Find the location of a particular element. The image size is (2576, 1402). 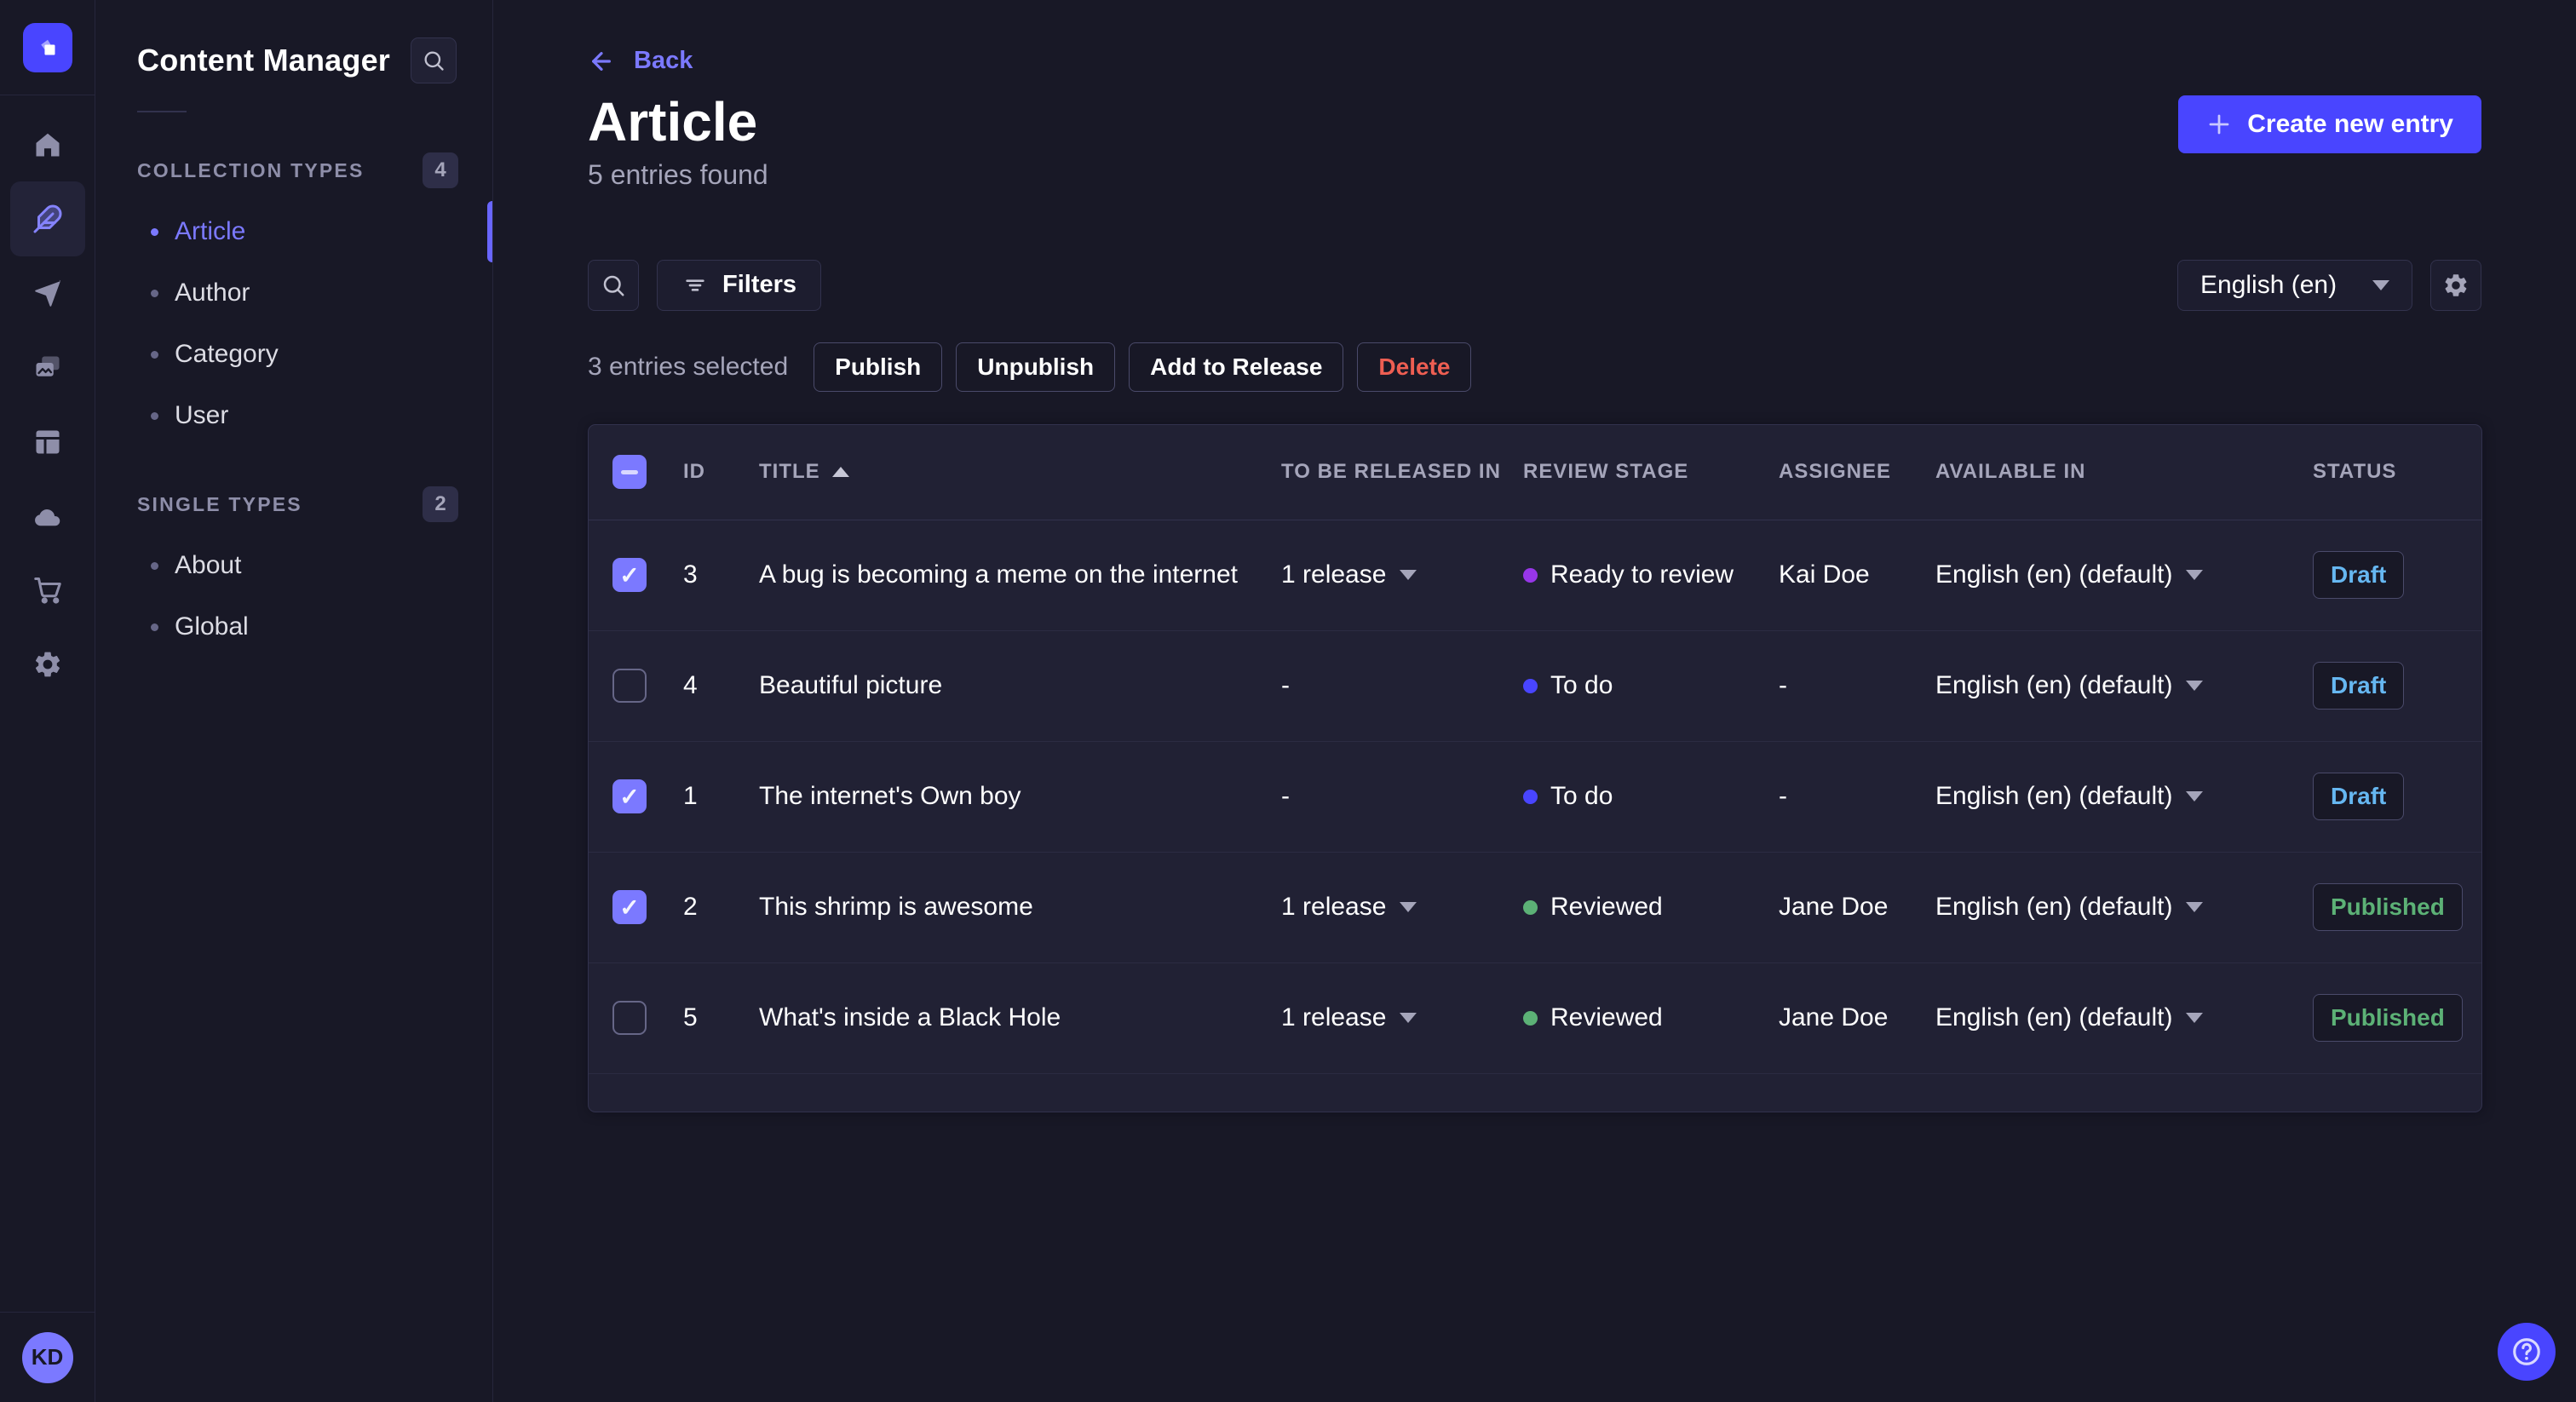

collection-types-count-badge: 4 is located at coordinates (441, 170).